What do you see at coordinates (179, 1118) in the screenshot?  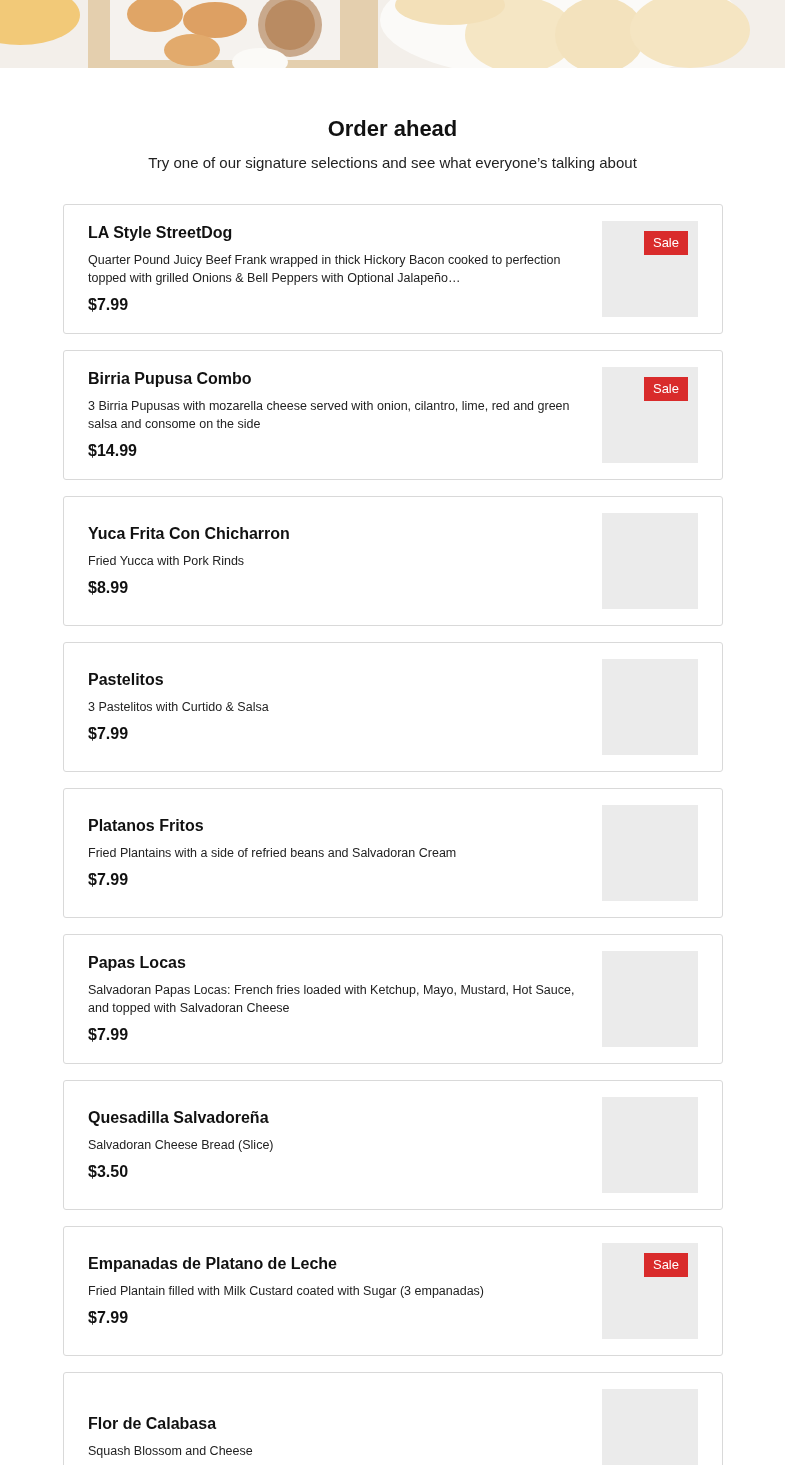 I see `item-name: Quesadilla Salvadoreña` at bounding box center [179, 1118].